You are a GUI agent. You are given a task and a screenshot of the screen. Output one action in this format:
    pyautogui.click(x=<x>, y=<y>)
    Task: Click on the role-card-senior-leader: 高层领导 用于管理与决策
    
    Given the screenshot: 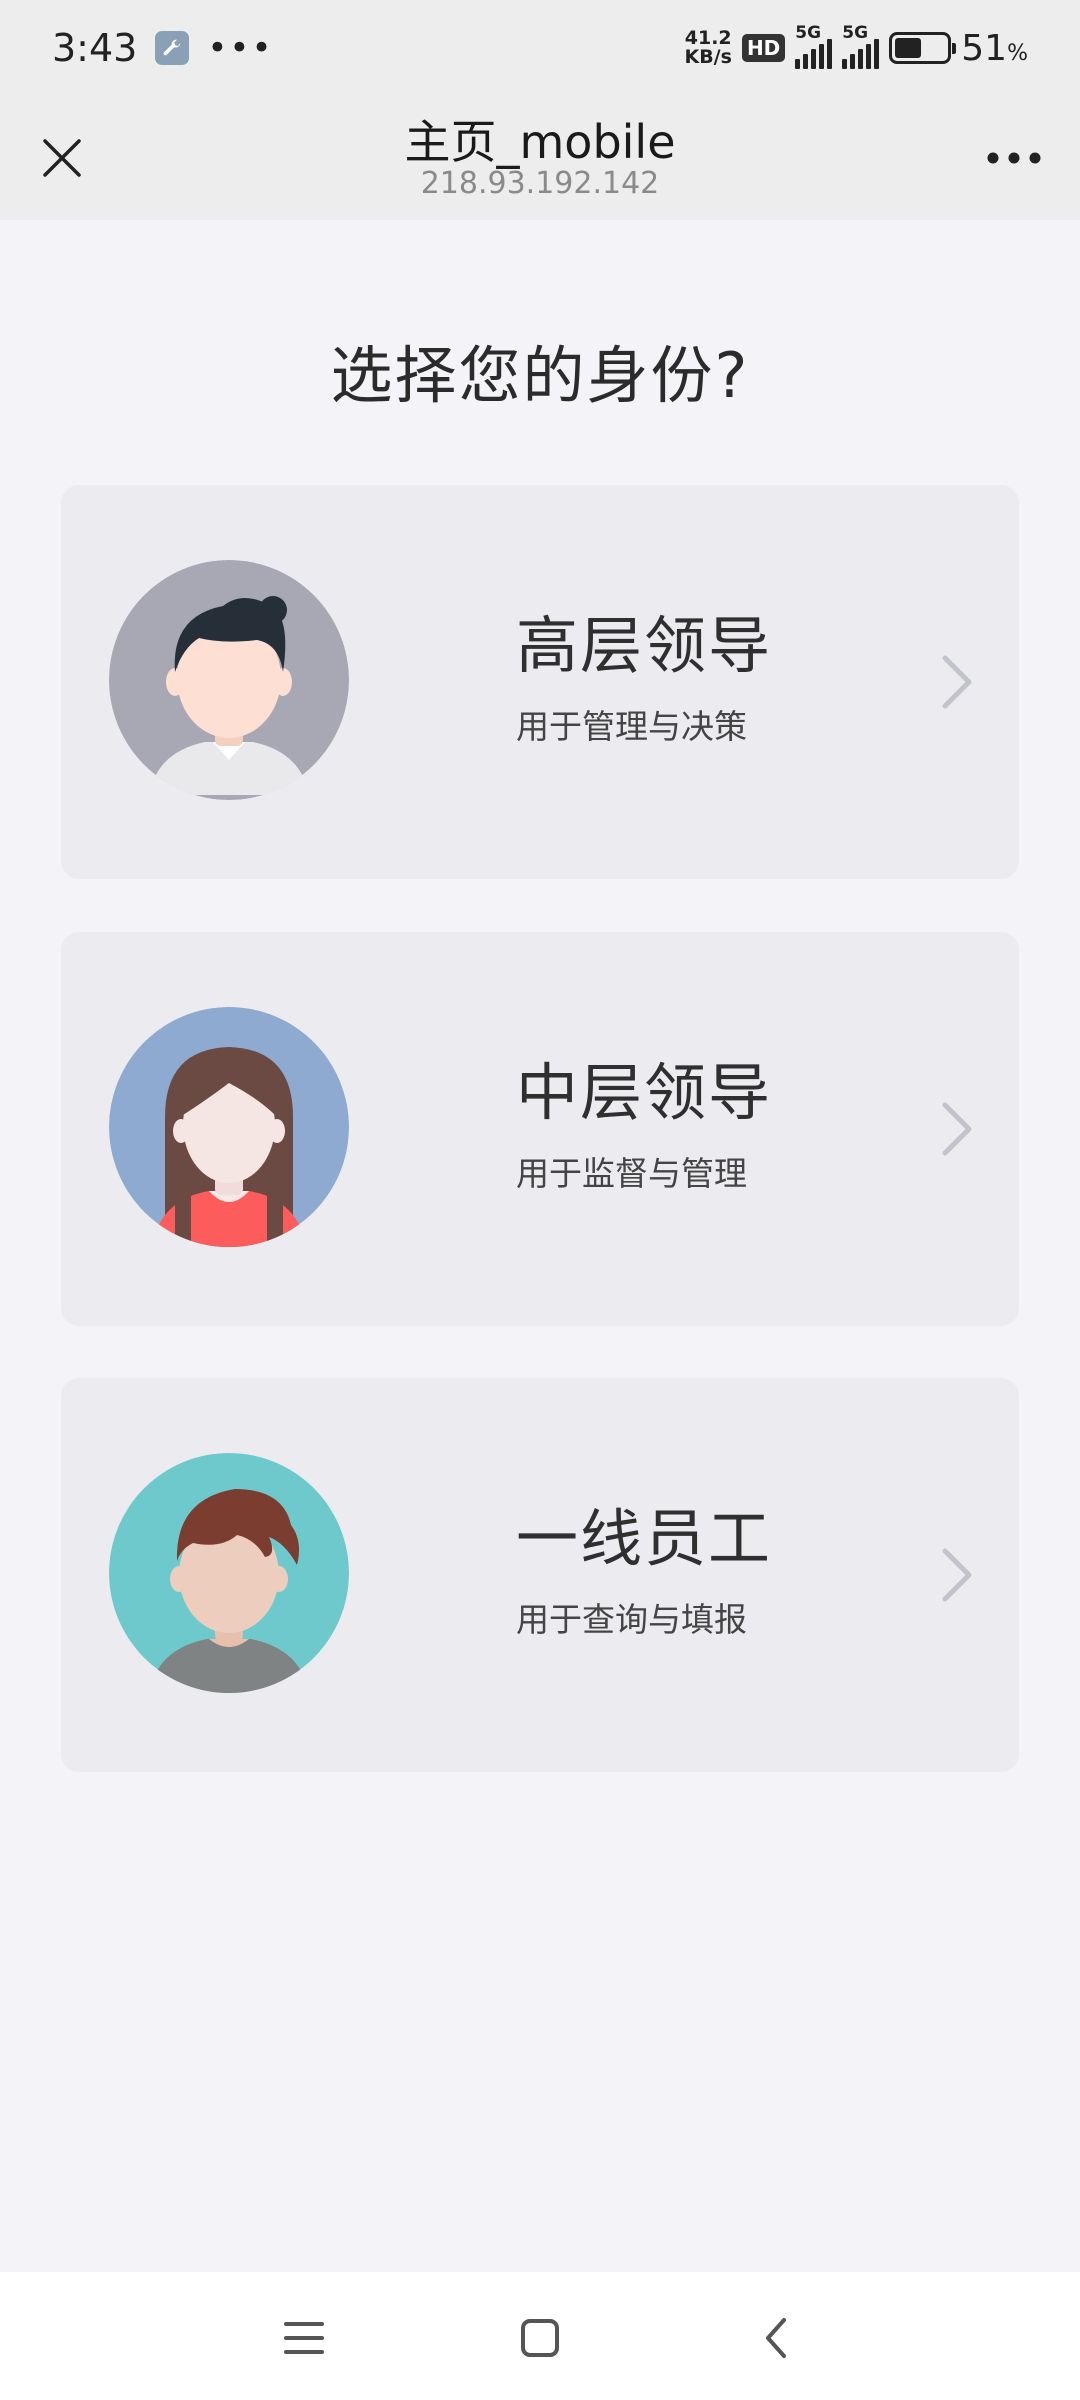 What is the action you would take?
    pyautogui.click(x=540, y=682)
    